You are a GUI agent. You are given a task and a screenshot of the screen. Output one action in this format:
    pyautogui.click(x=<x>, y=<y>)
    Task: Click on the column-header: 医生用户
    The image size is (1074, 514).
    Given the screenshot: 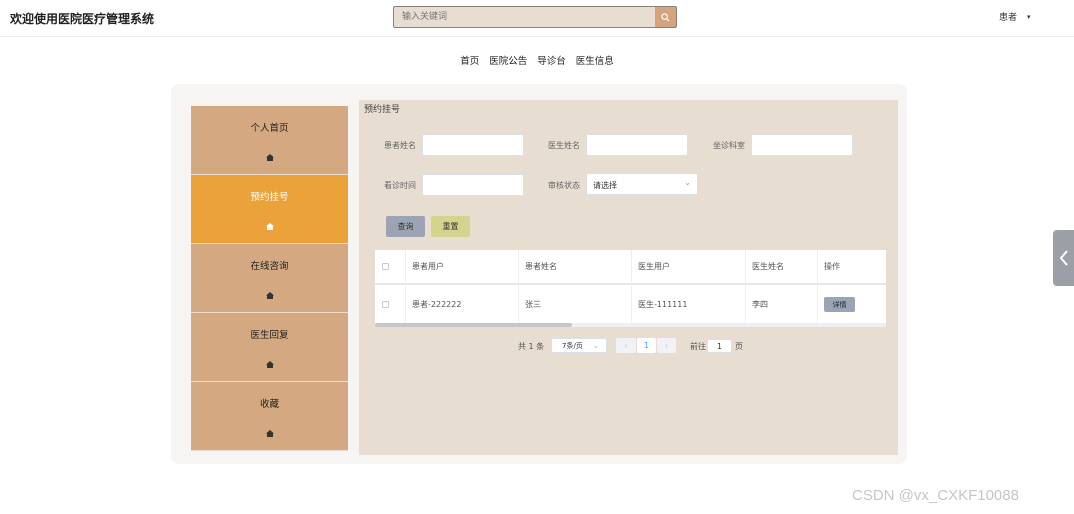 What is the action you would take?
    pyautogui.click(x=689, y=266)
    